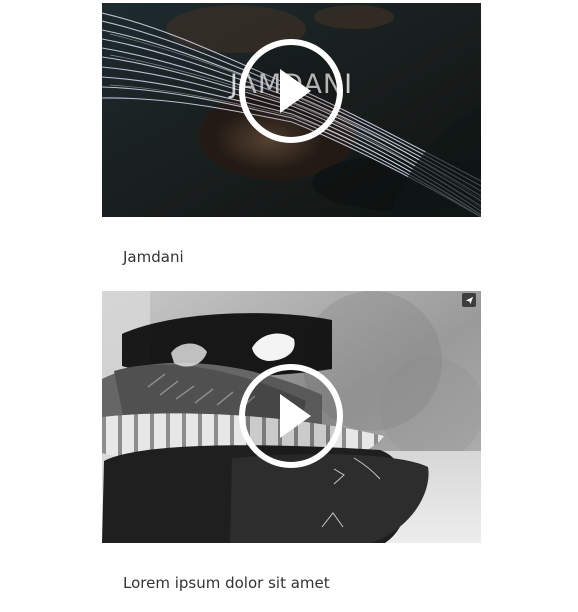 Image resolution: width=578 pixels, height=612 pixels. I want to click on video-caption-lorem-ipsum: Lorem ipsum dolor sit amet, so click(226, 583).